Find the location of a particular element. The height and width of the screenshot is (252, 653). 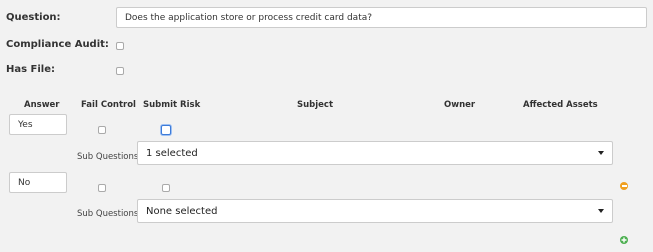

sub-questions-select: None selected is located at coordinates (375, 211).